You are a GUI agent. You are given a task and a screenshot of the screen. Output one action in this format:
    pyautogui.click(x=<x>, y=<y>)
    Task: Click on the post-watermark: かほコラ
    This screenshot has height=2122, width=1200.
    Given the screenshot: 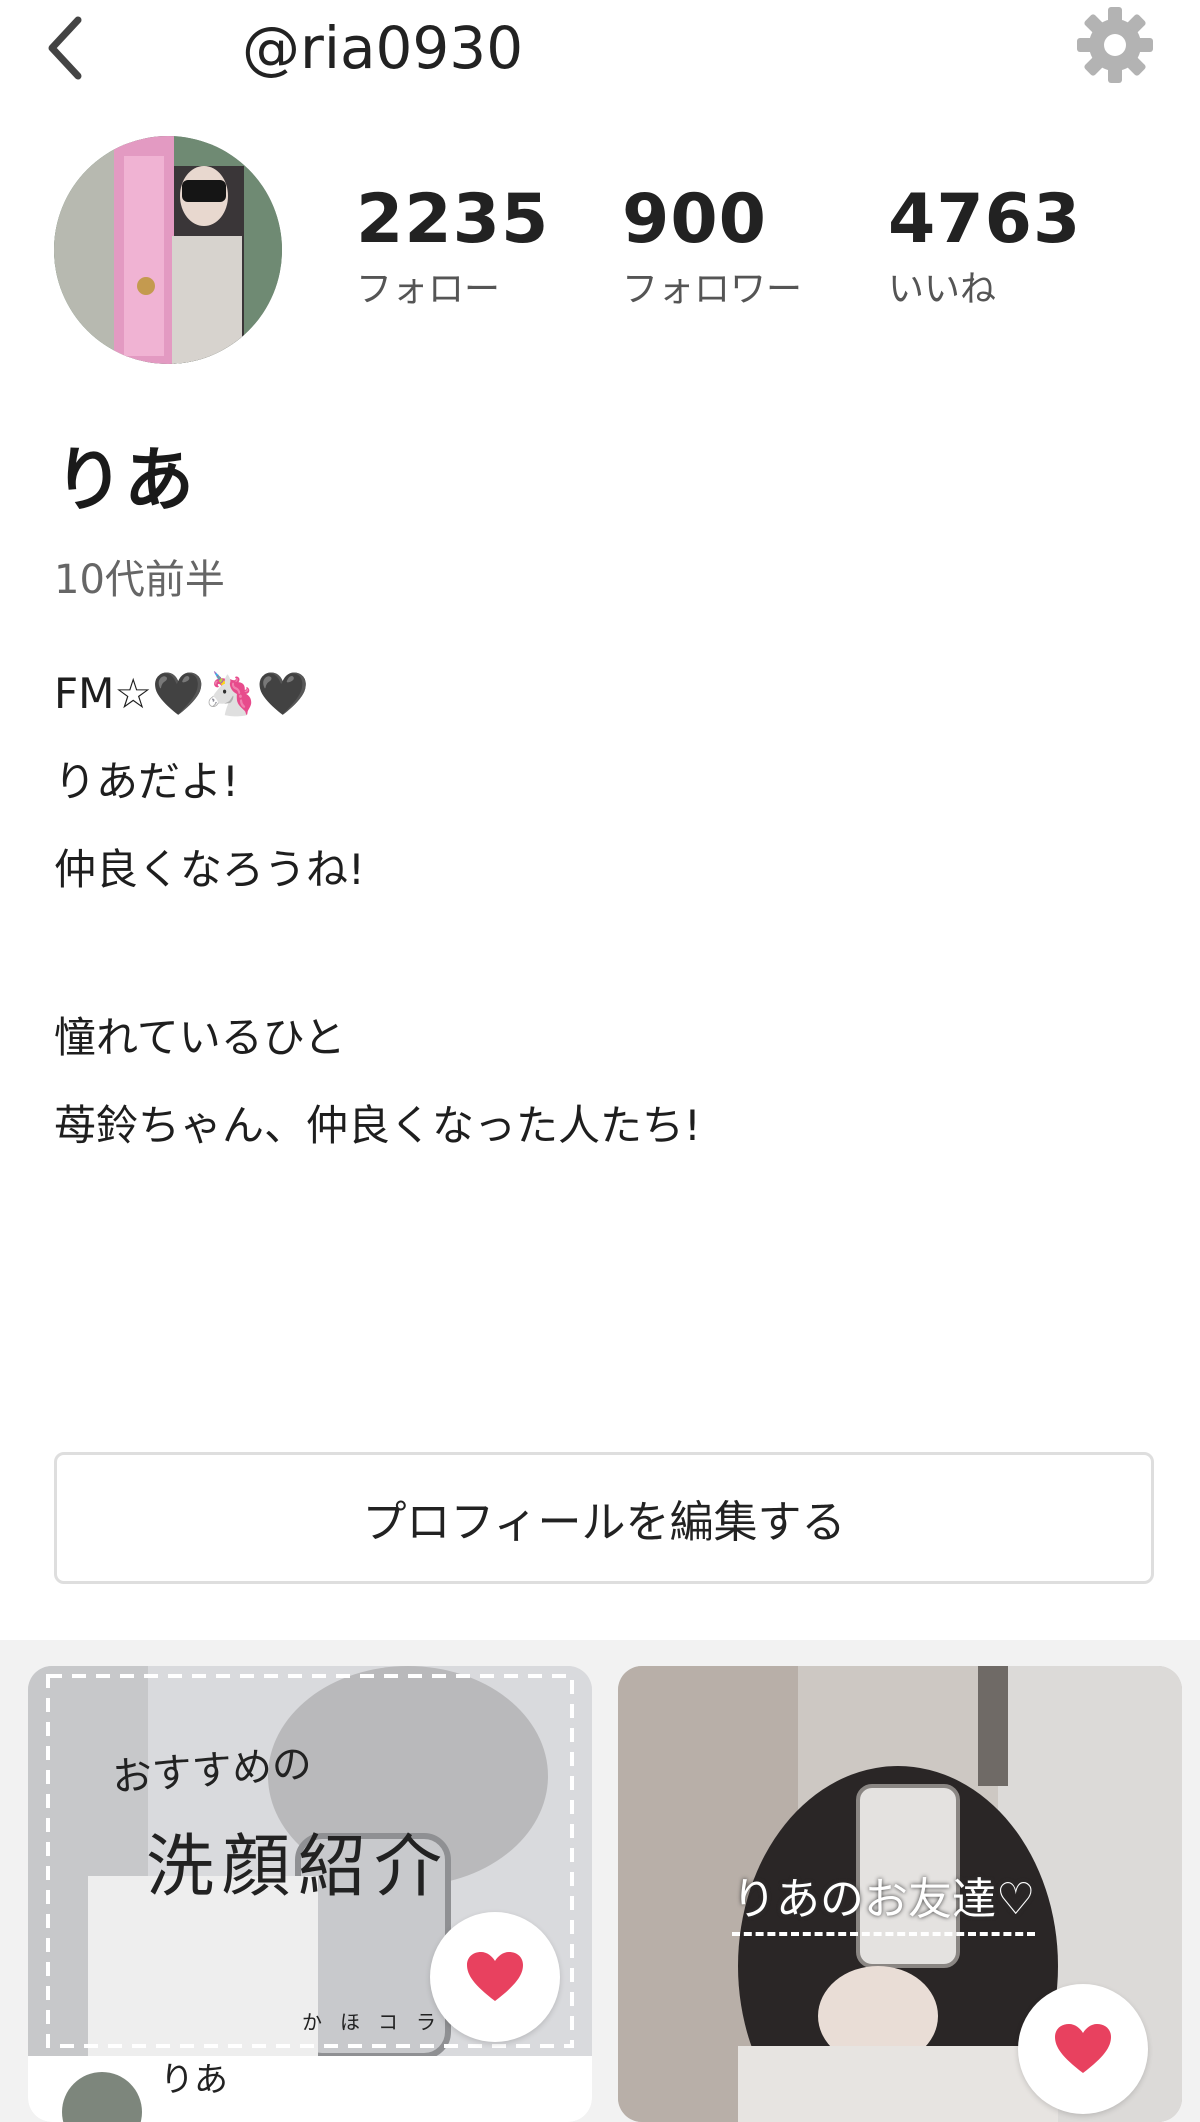 What is the action you would take?
    pyautogui.click(x=378, y=2022)
    